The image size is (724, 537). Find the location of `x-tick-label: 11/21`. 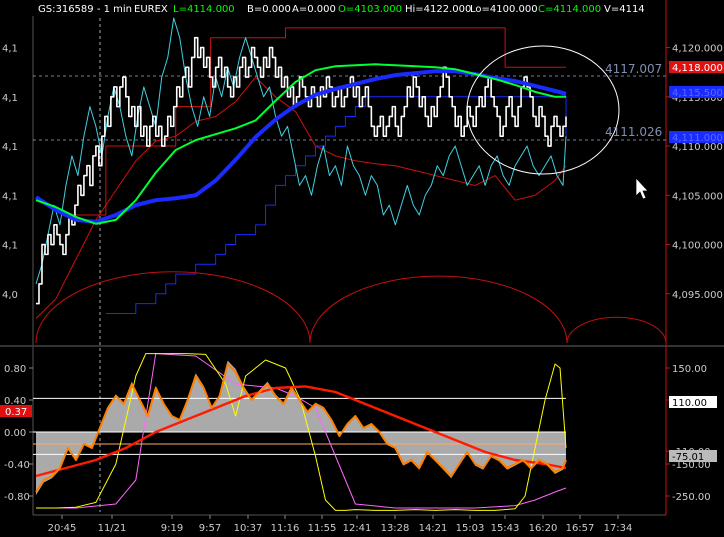

x-tick-label: 11/21 is located at coordinates (112, 528).